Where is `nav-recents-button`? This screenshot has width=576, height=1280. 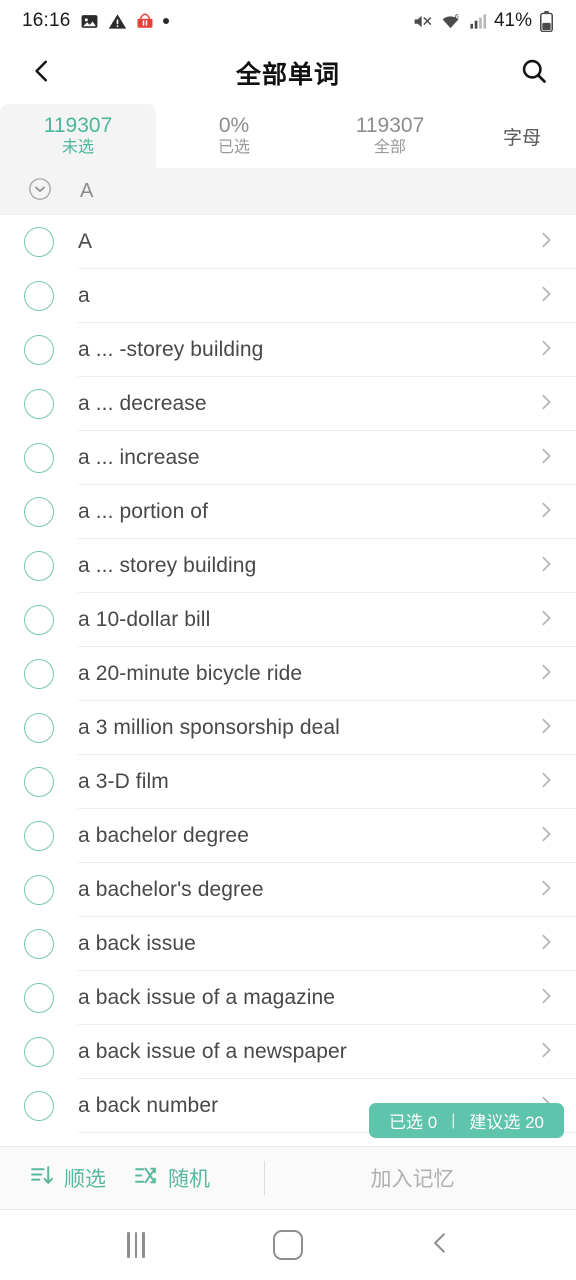 nav-recents-button is located at coordinates (136, 1245).